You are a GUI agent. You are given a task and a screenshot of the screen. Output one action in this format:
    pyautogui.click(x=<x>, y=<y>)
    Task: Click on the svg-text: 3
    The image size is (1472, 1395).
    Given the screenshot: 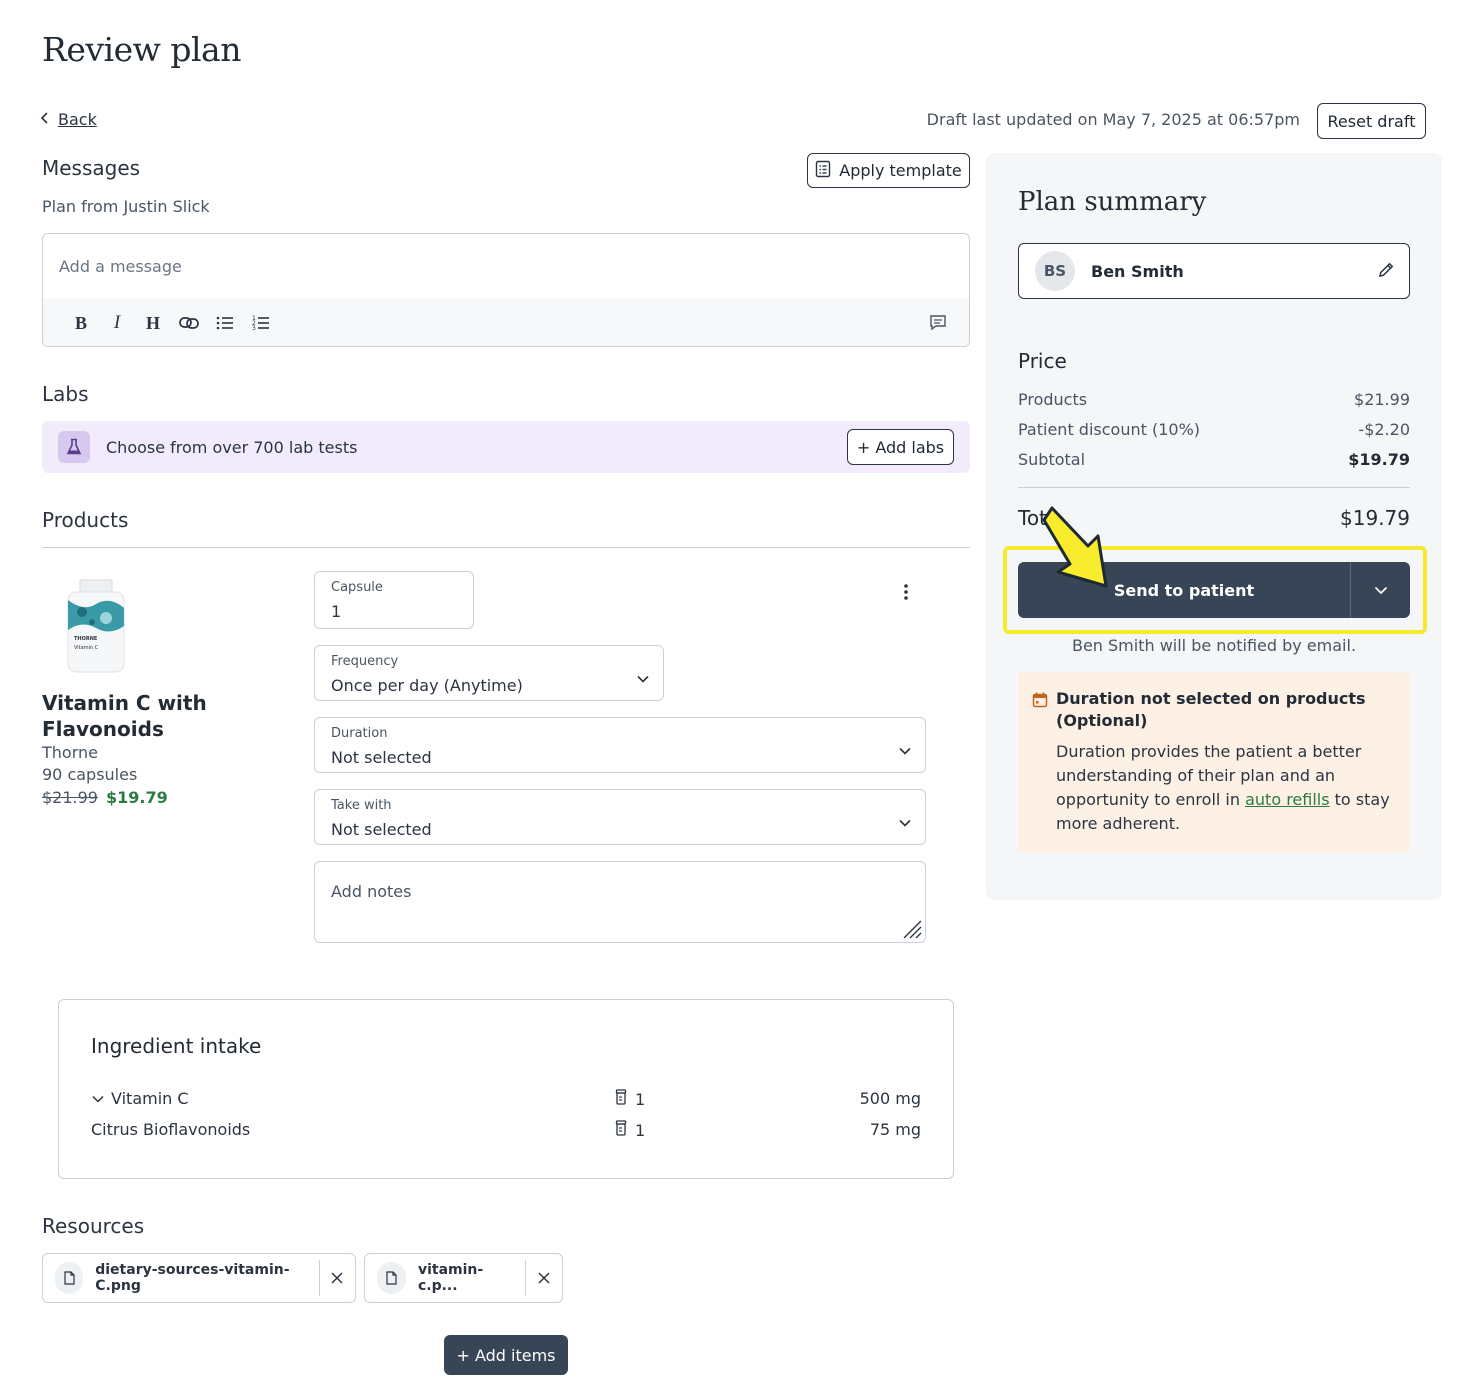 What is the action you would take?
    pyautogui.click(x=254, y=328)
    